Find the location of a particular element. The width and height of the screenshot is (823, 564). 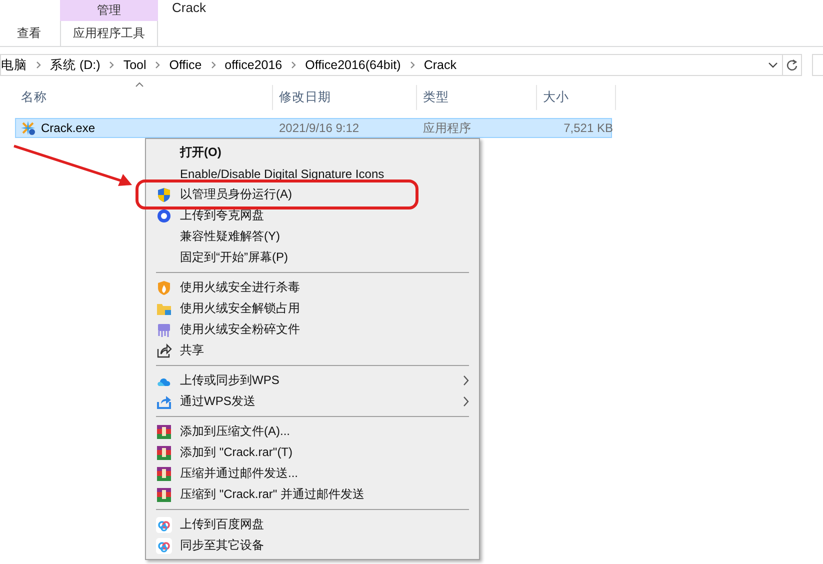

menu-item: 使用火绒安全解锁占用 is located at coordinates (312, 308).